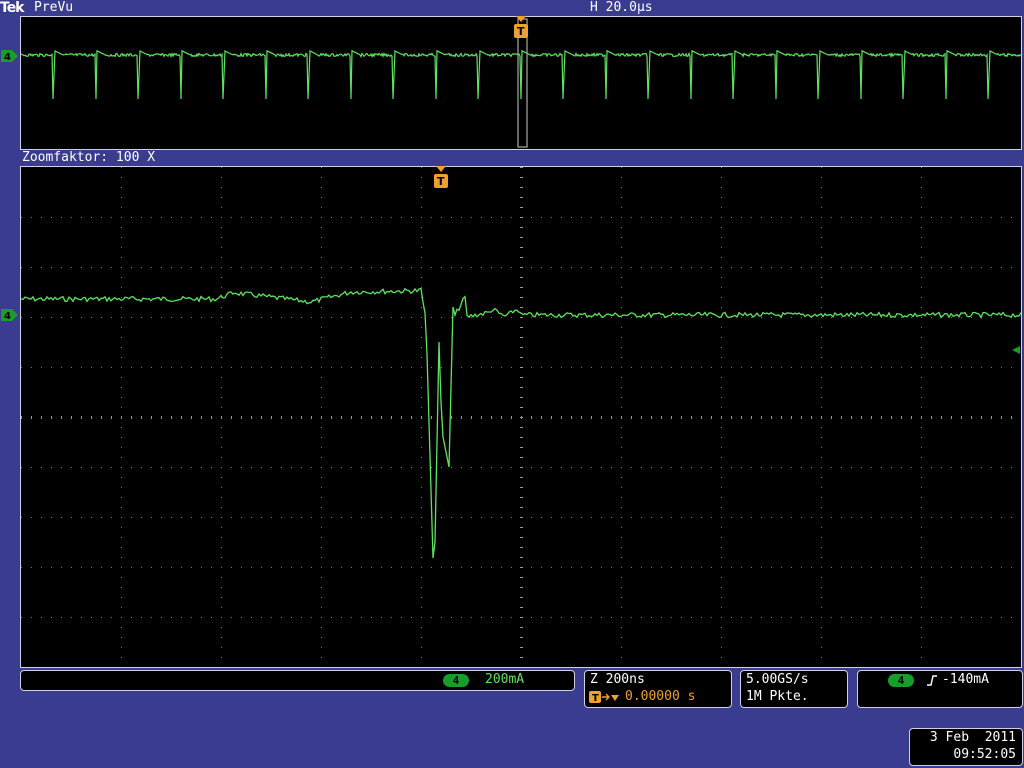  What do you see at coordinates (441, 178) in the screenshot?
I see `trigger-marker-zoom: T` at bounding box center [441, 178].